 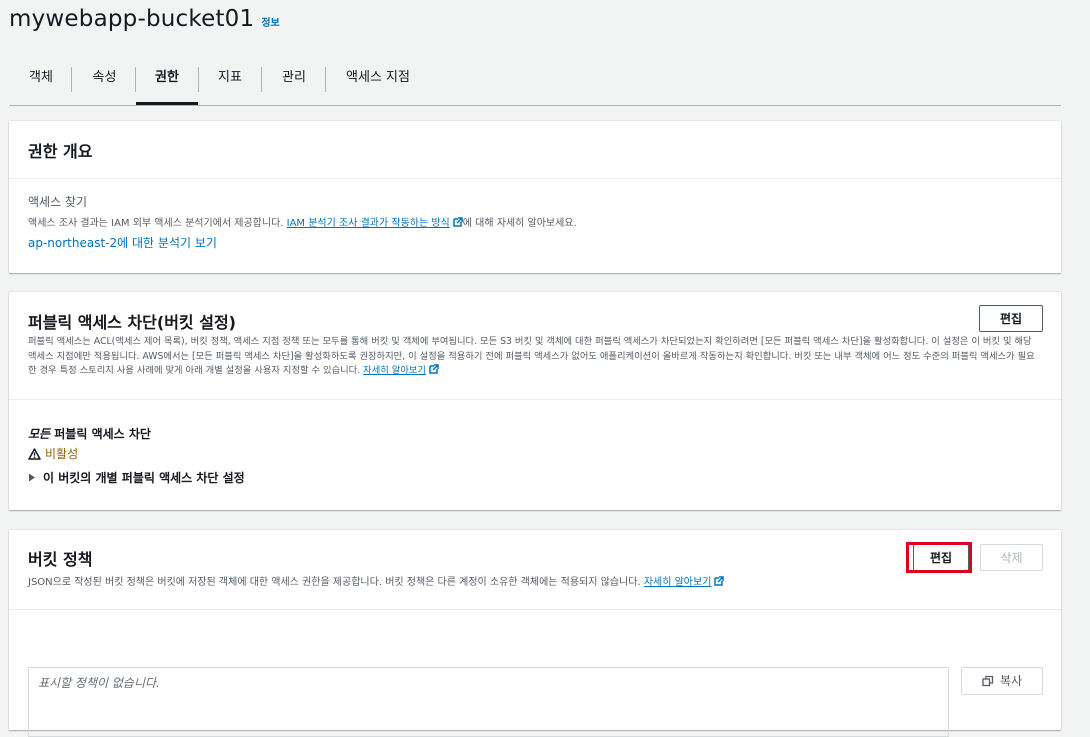 I want to click on tab-metrics: 지표, so click(x=230, y=80).